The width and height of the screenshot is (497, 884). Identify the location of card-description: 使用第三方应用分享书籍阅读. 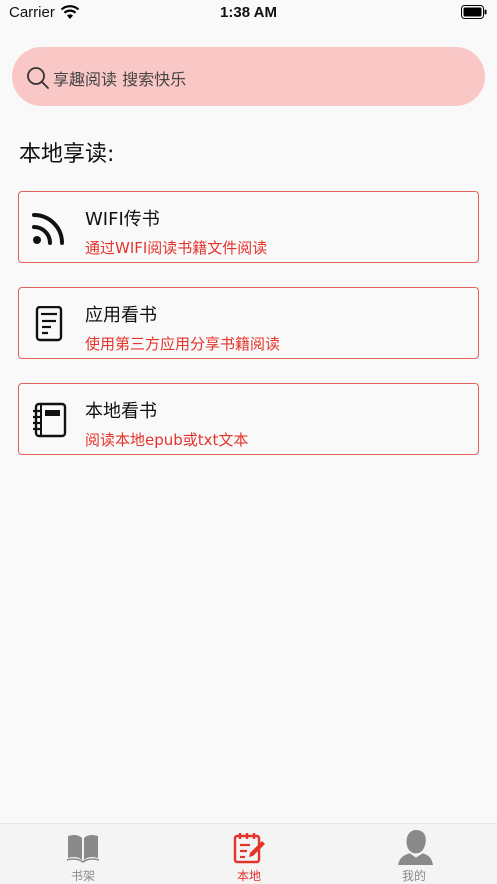
(183, 344).